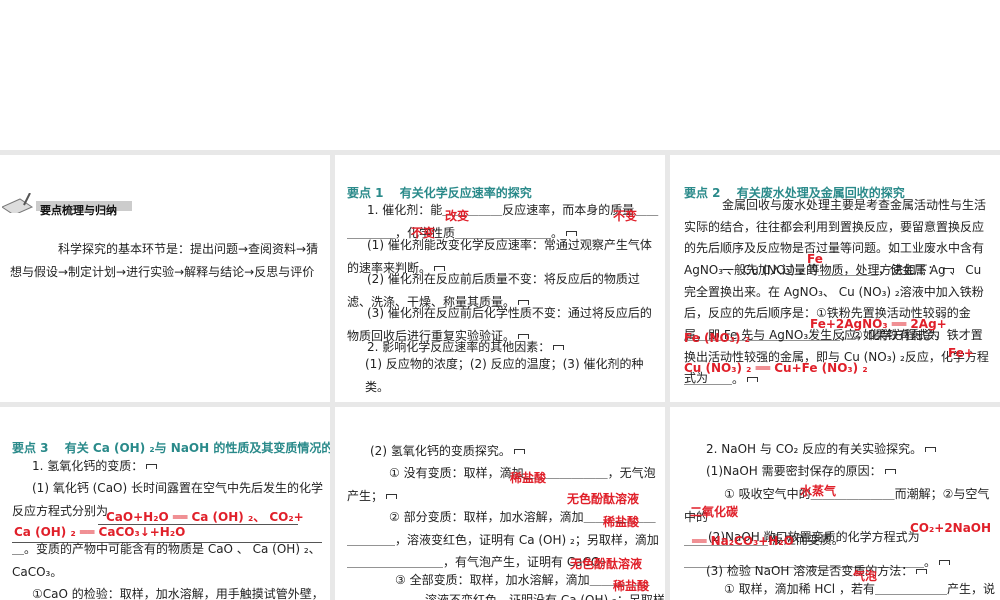 This screenshot has height=600, width=1000. I want to click on answer-eq1-part2: Fe (NO₃) ₂, so click(717, 338).